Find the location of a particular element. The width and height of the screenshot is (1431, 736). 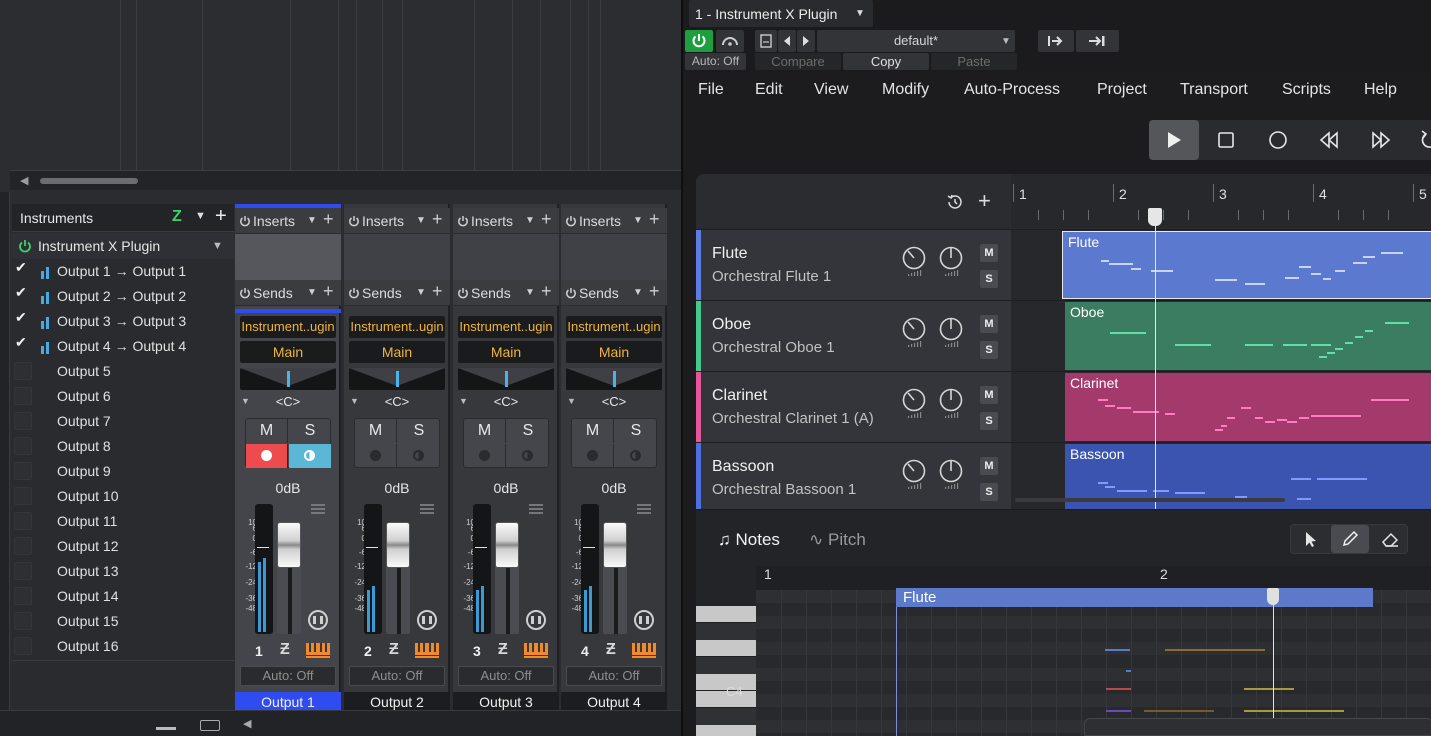

pencil-tool is located at coordinates (1350, 539).